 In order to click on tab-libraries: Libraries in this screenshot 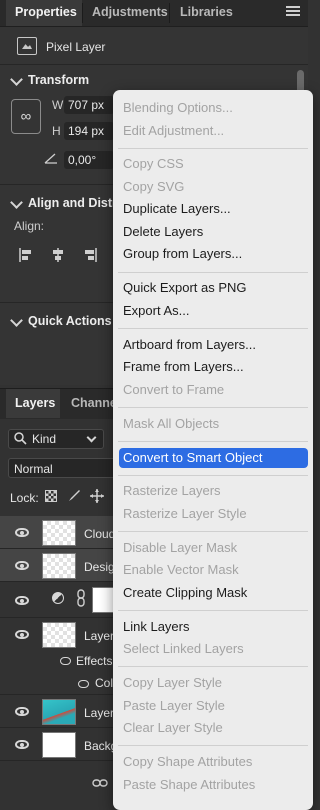, I will do `click(206, 13)`.